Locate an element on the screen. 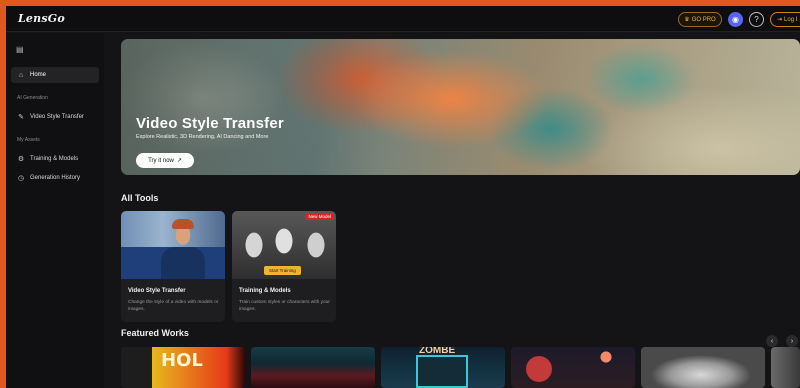 This screenshot has width=800, height=388. sidebar-item-label: Training & Models is located at coordinates (54, 159).